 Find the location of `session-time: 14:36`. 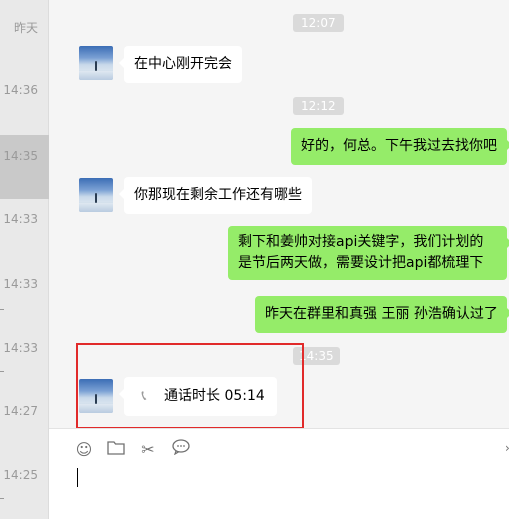

session-time: 14:36 is located at coordinates (20, 90).